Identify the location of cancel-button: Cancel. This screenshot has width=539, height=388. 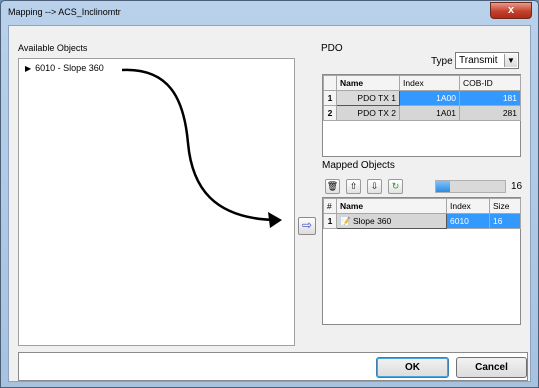
(491, 367).